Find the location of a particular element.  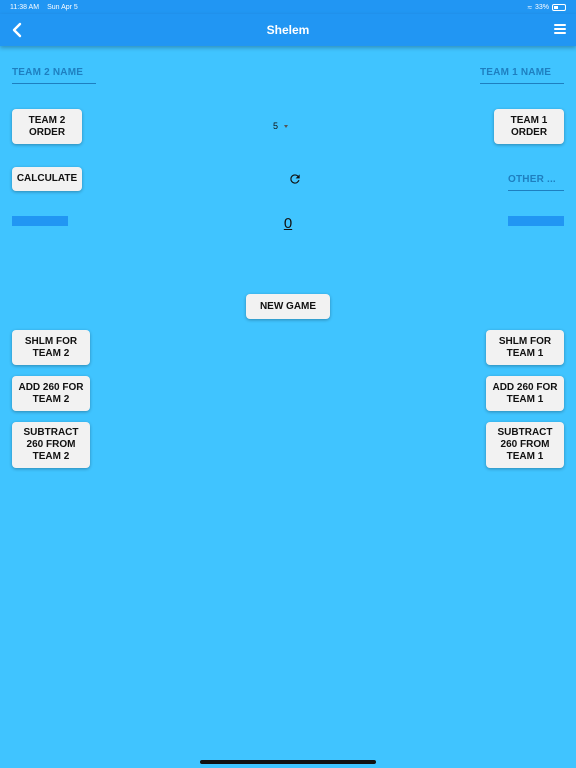

app-bar: Shelem is located at coordinates (288, 30).